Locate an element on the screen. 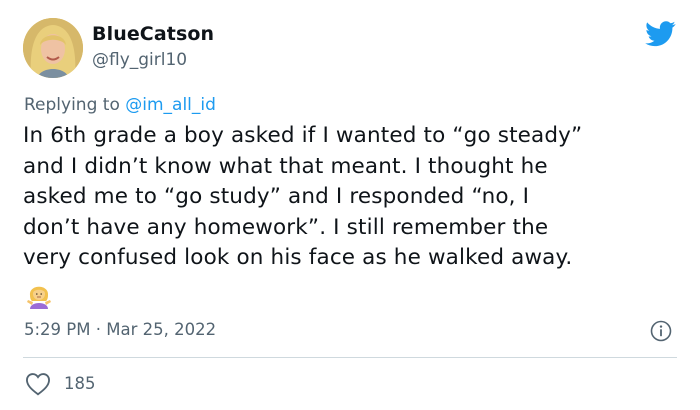 Image resolution: width=700 pixels, height=410 pixels. avatar is located at coordinates (53, 48).